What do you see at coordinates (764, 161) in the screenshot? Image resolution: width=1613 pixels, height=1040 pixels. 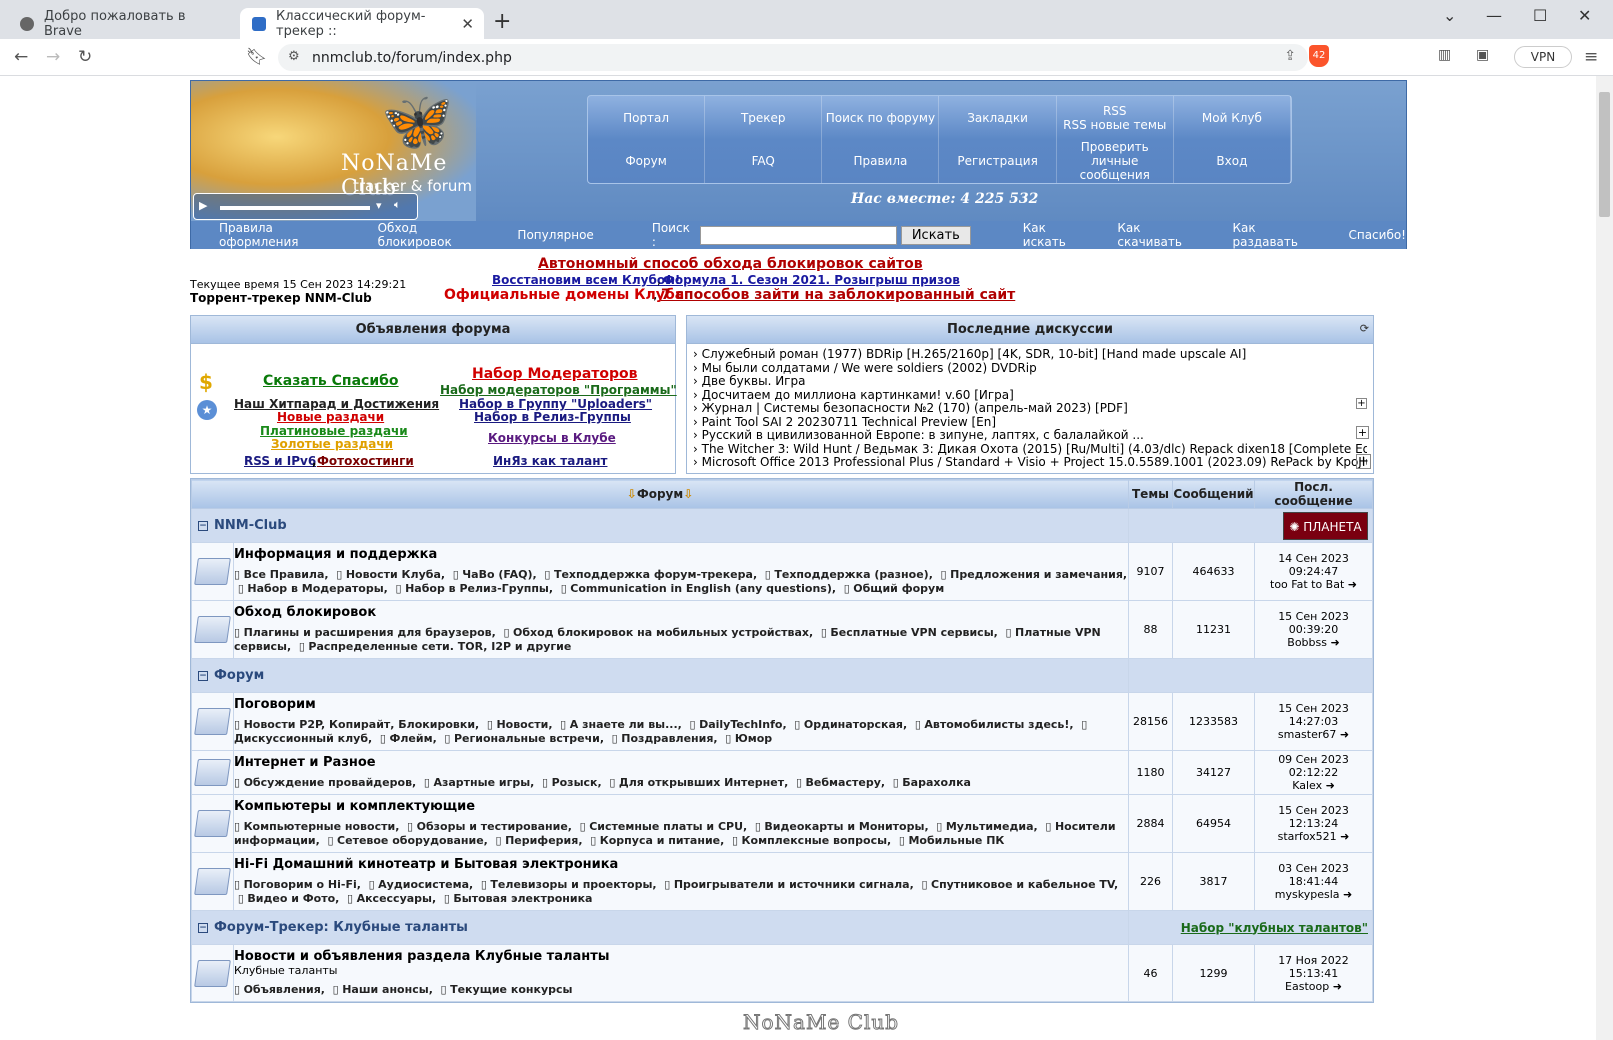 I see `menu-faq: FAQ` at bounding box center [764, 161].